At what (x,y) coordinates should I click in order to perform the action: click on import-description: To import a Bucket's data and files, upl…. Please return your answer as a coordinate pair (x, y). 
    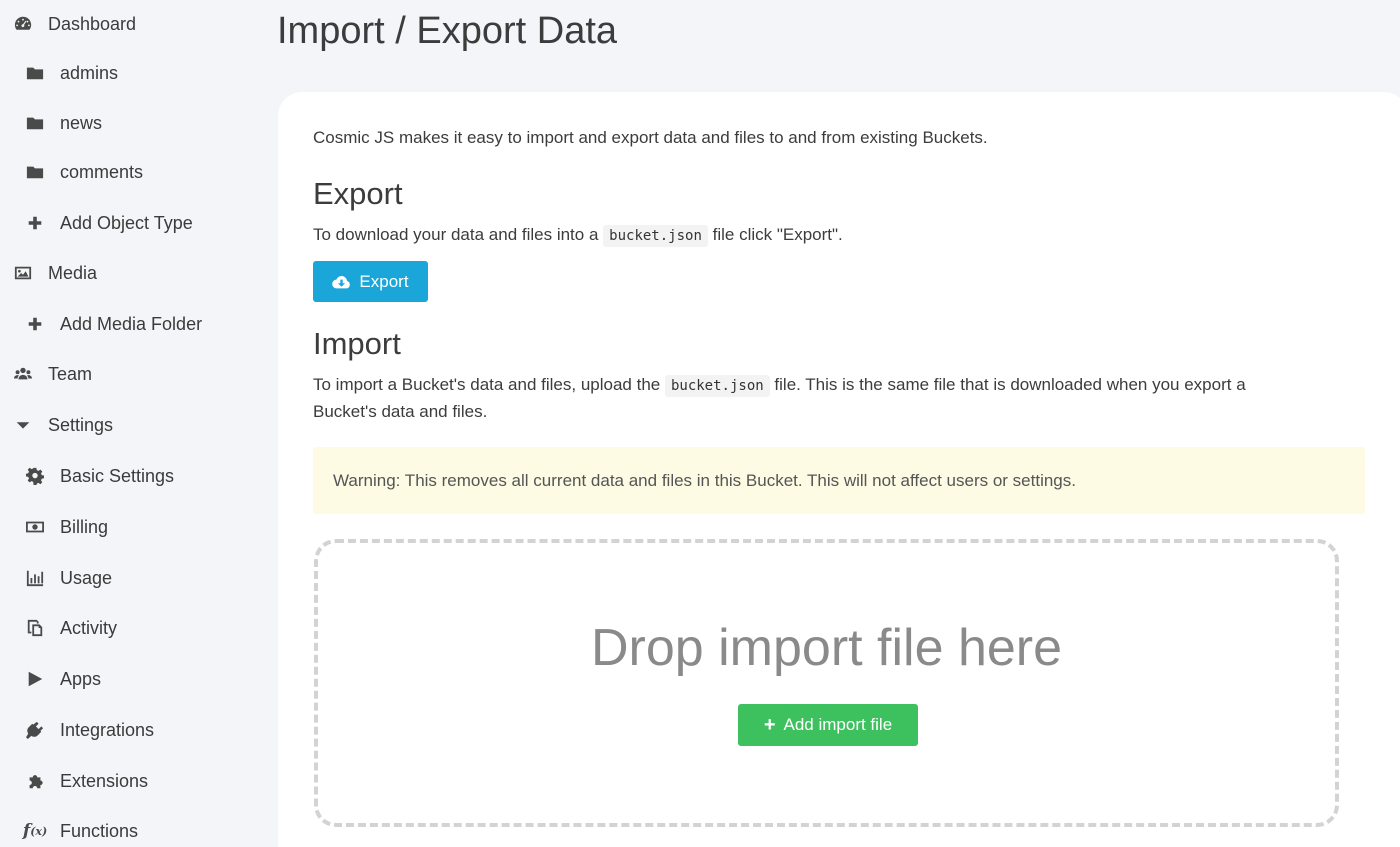
    Looking at the image, I should click on (843, 398).